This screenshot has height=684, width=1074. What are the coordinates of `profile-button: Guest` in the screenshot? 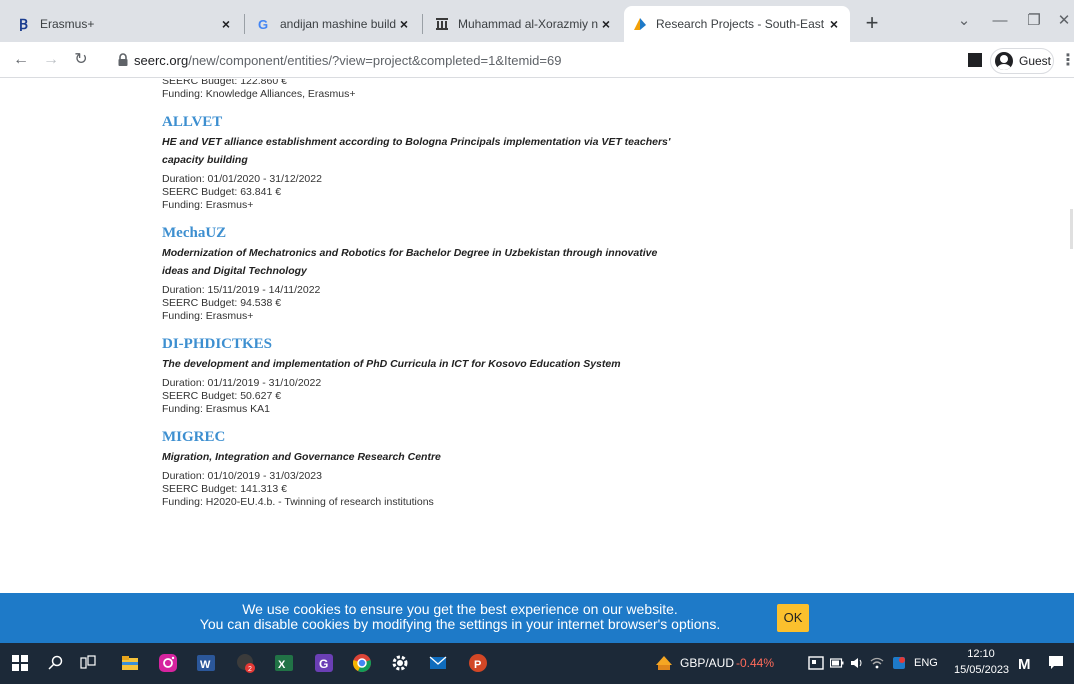 It's located at (1022, 61).